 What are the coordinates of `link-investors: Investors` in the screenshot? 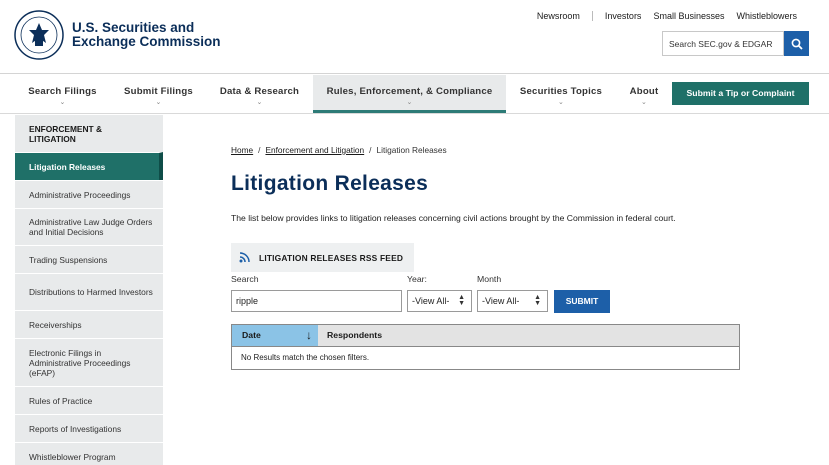 It's located at (623, 16).